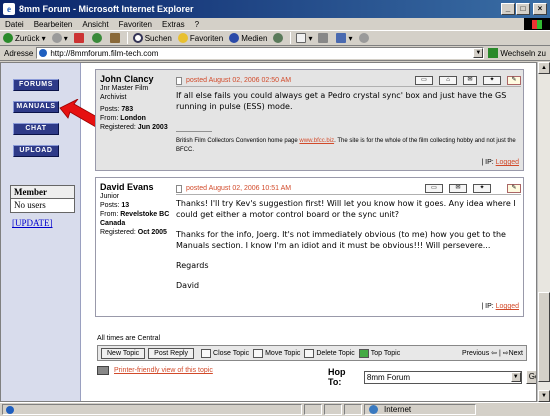 The height and width of the screenshot is (416, 550). Describe the element at coordinates (448, 80) in the screenshot. I see `homepage-icon: ⌂` at that location.